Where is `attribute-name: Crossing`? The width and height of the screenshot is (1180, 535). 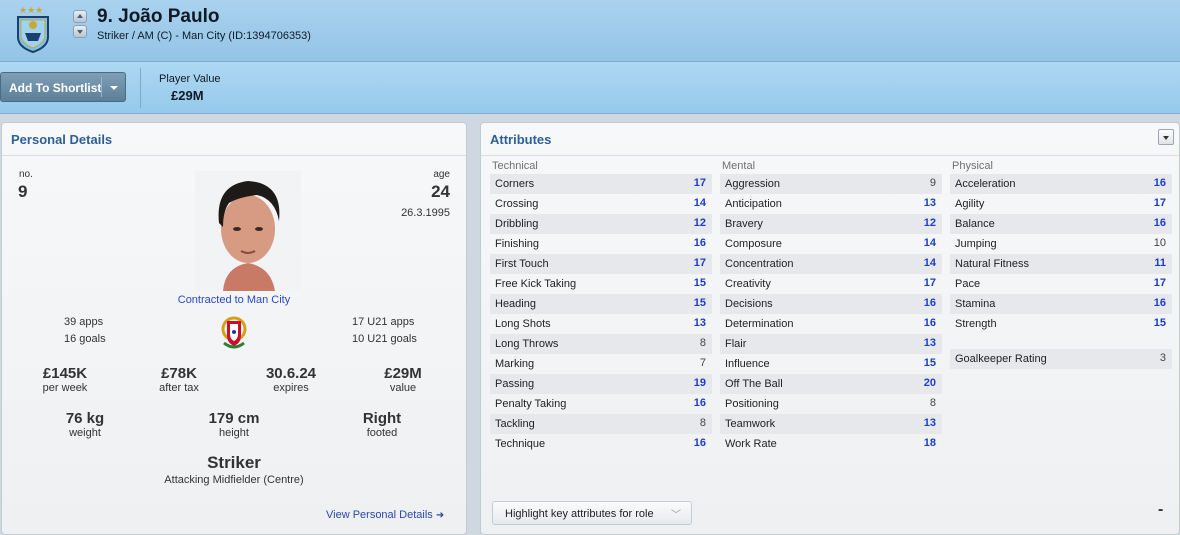
attribute-name: Crossing is located at coordinates (517, 204).